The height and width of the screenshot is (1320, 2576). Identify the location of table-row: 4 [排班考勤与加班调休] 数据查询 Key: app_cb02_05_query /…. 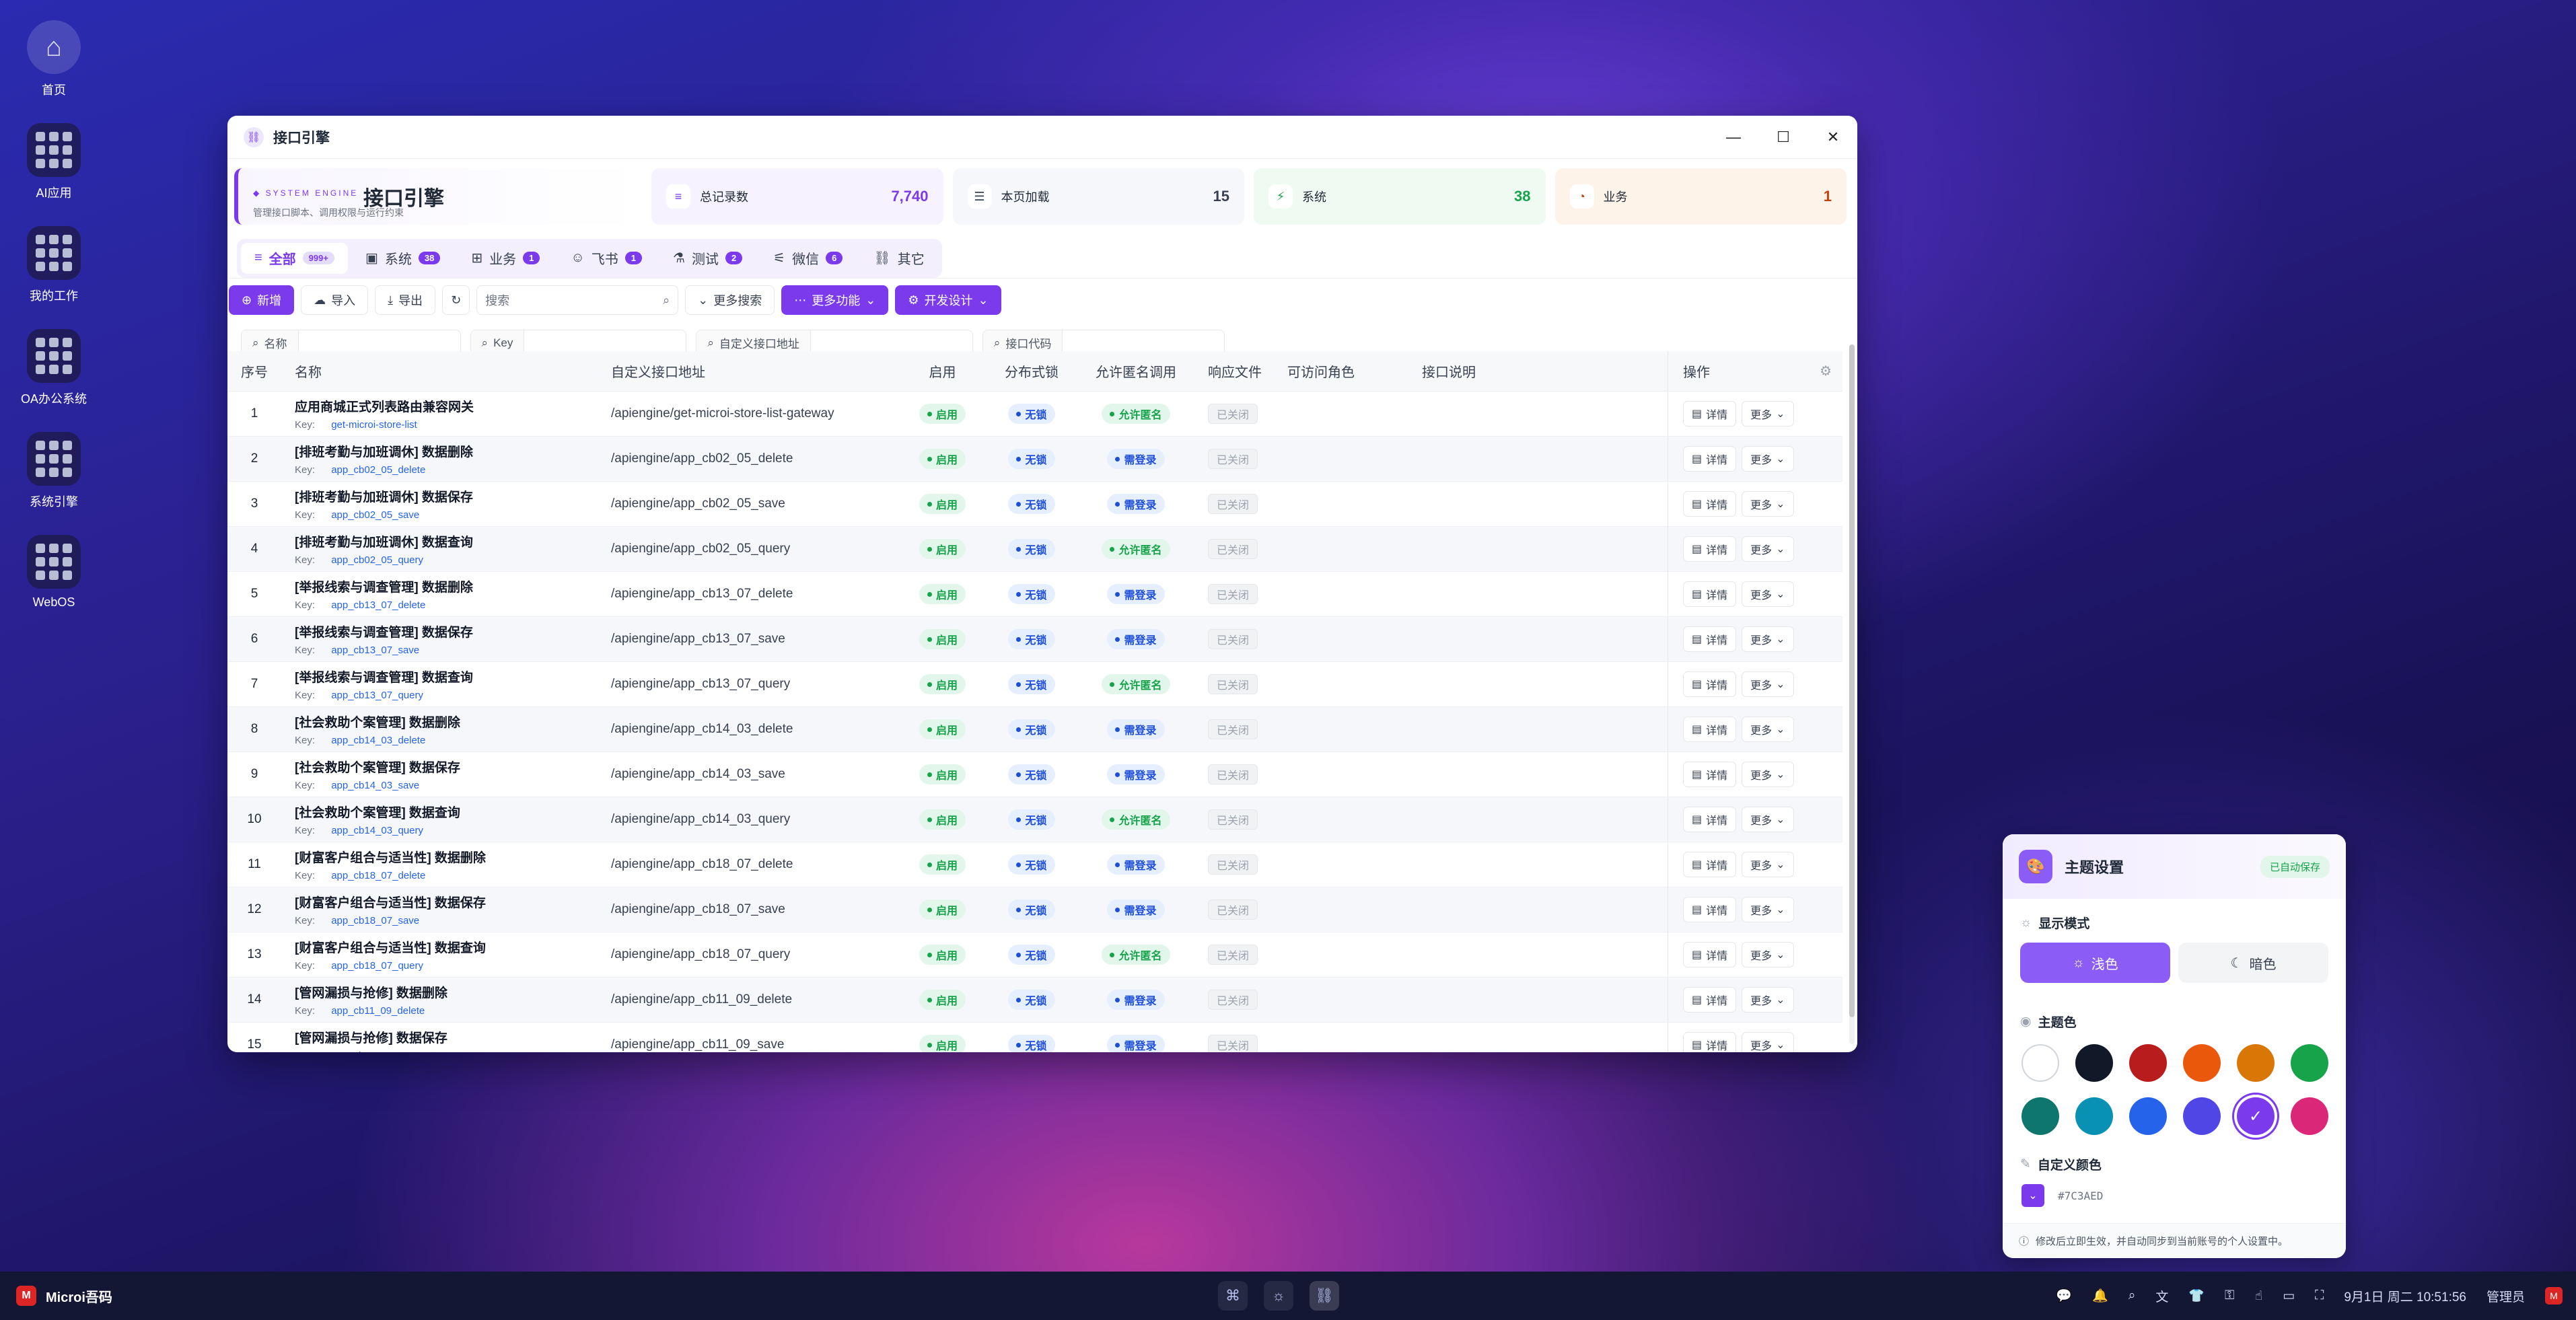
(1034, 549).